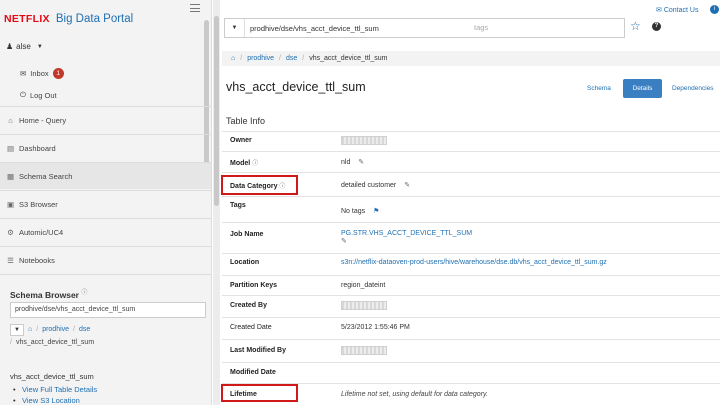 This screenshot has height=405, width=720. I want to click on created-by-label: Created By, so click(248, 305).